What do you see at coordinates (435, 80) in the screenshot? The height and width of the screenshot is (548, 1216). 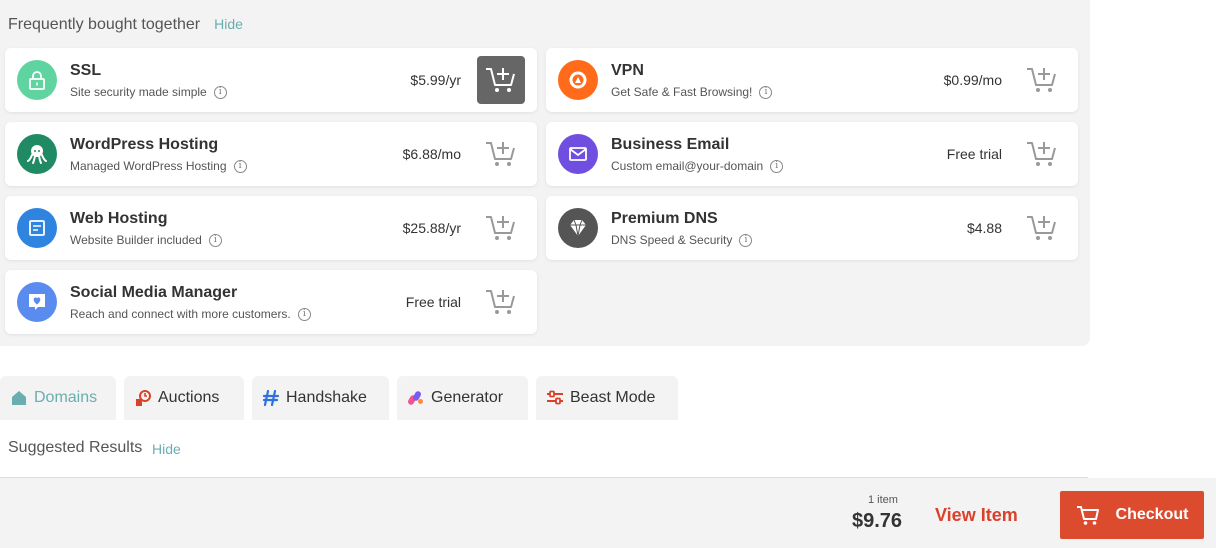 I see `product-price: $5.99/yr` at bounding box center [435, 80].